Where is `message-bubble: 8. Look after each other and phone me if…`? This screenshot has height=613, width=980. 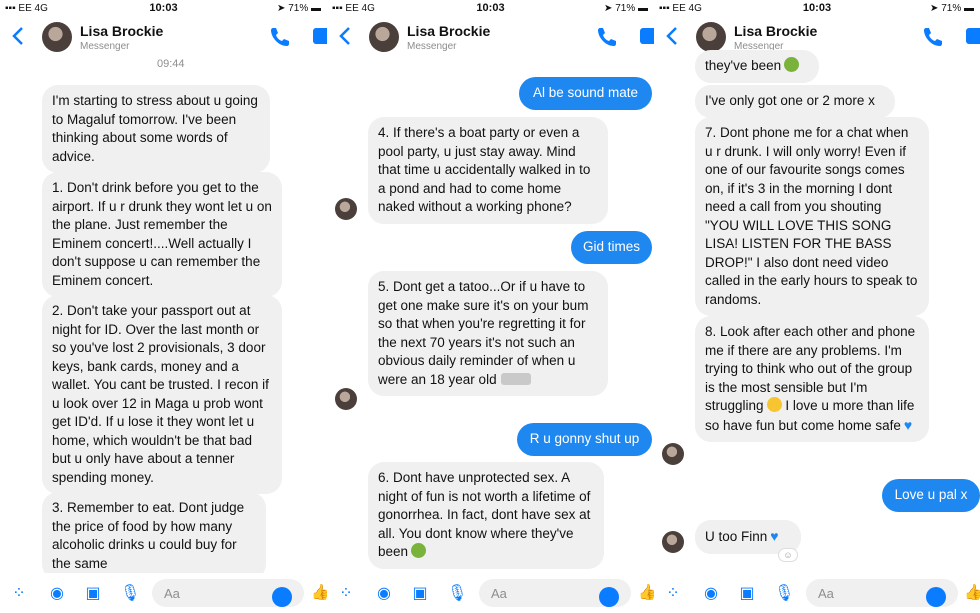 message-bubble: 8. Look after each other and phone me if… is located at coordinates (812, 379).